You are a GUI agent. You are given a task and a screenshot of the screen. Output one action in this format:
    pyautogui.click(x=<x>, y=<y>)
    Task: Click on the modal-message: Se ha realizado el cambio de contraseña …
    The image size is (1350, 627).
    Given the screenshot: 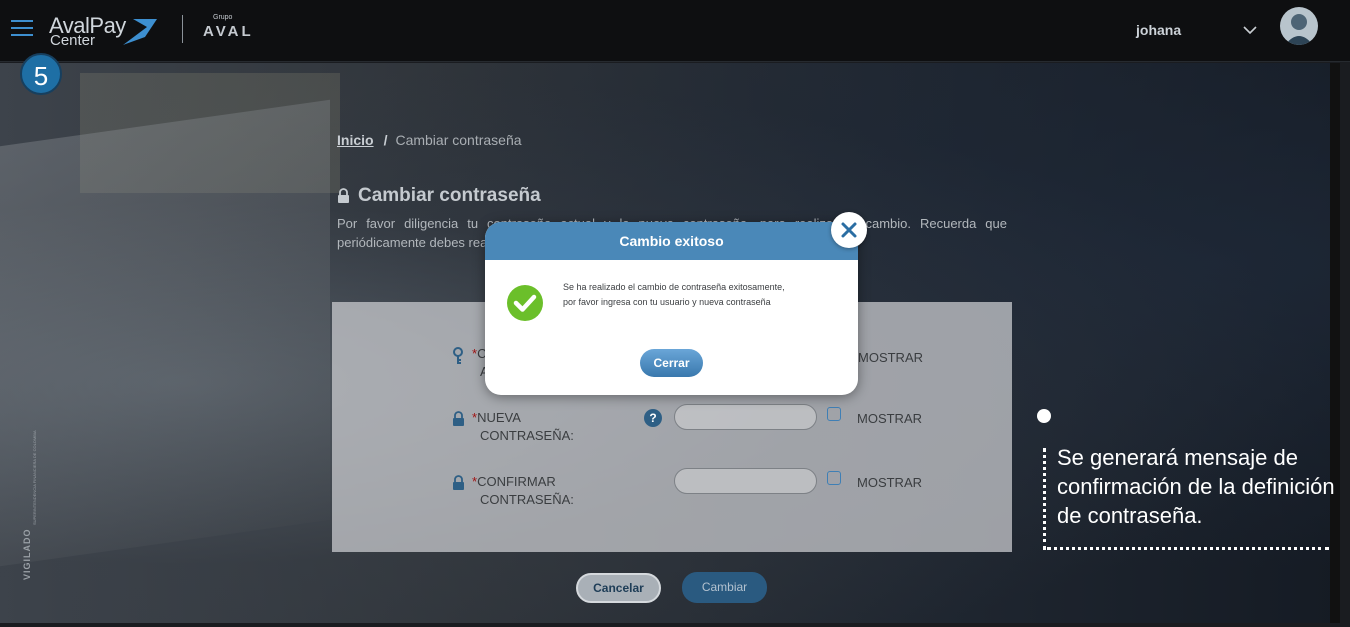 What is the action you would take?
    pyautogui.click(x=674, y=294)
    